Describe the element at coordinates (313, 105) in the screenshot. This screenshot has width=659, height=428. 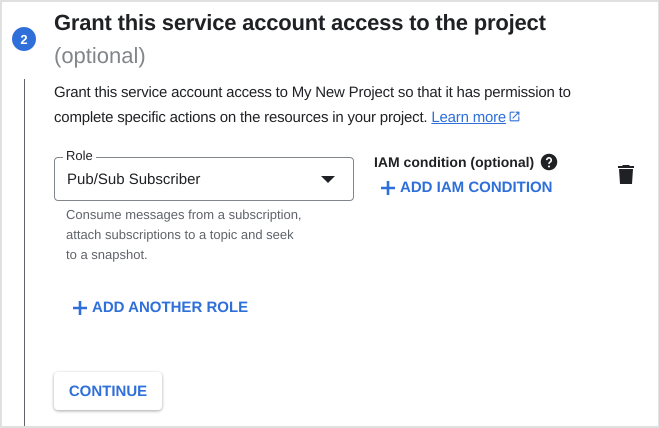
I see `description-text: Grant this service account access to My New Project so that it has permission to complete specific actions on the resources in your project. Learn more` at that location.